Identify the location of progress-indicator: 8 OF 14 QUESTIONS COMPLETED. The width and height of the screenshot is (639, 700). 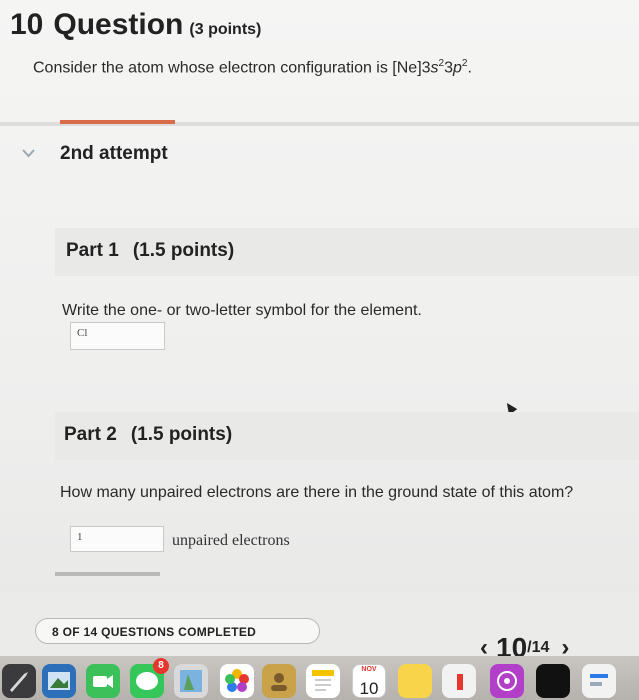
(177, 631).